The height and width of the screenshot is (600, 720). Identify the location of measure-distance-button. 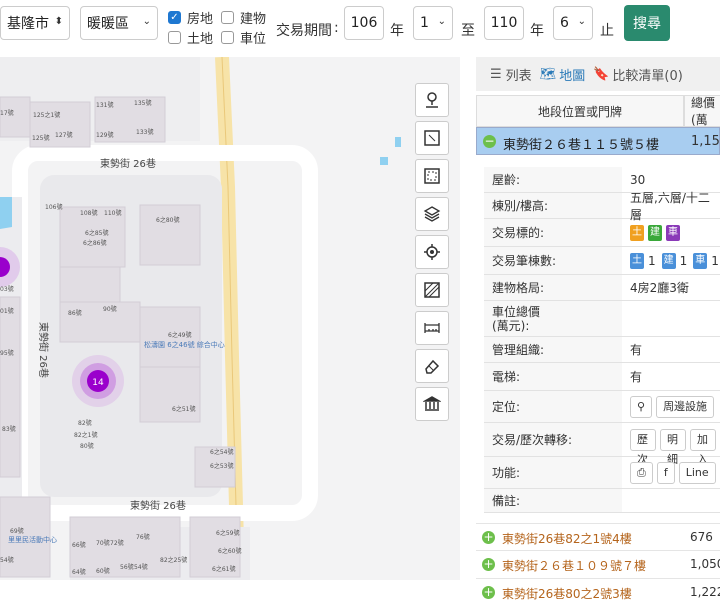
(432, 328).